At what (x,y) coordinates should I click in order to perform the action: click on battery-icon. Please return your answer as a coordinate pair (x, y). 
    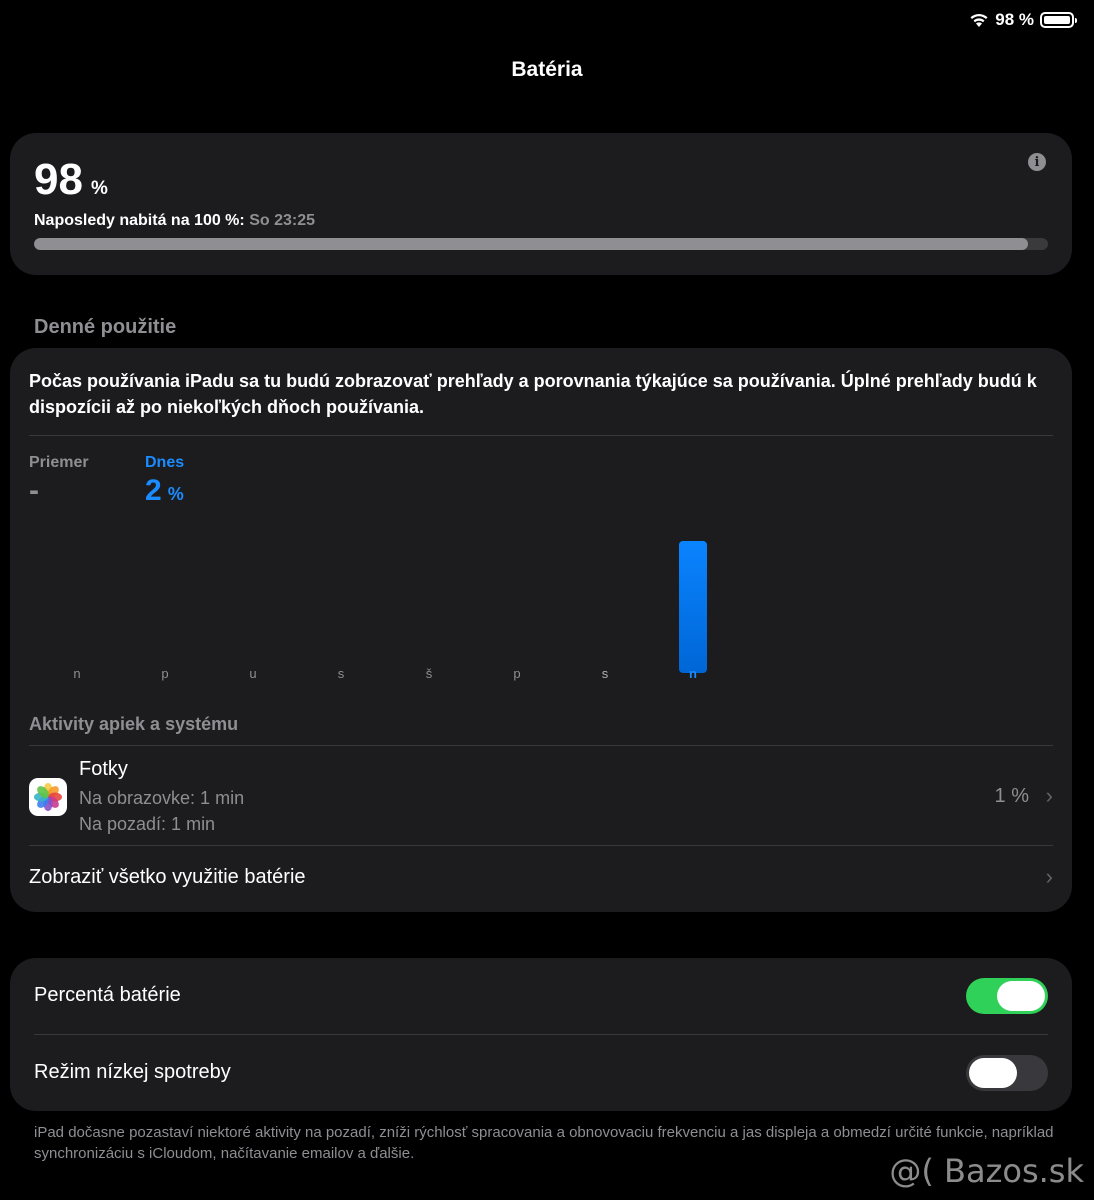
    Looking at the image, I should click on (1058, 20).